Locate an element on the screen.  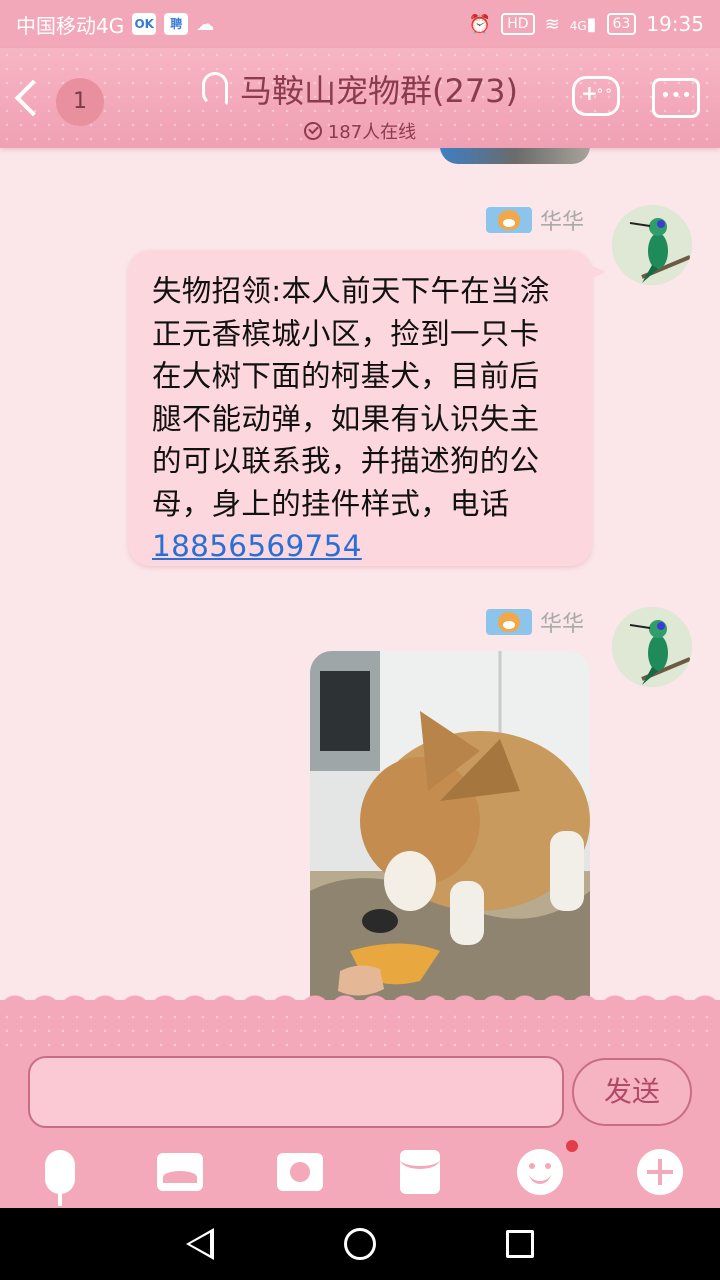
game-controller-icon is located at coordinates (596, 96).